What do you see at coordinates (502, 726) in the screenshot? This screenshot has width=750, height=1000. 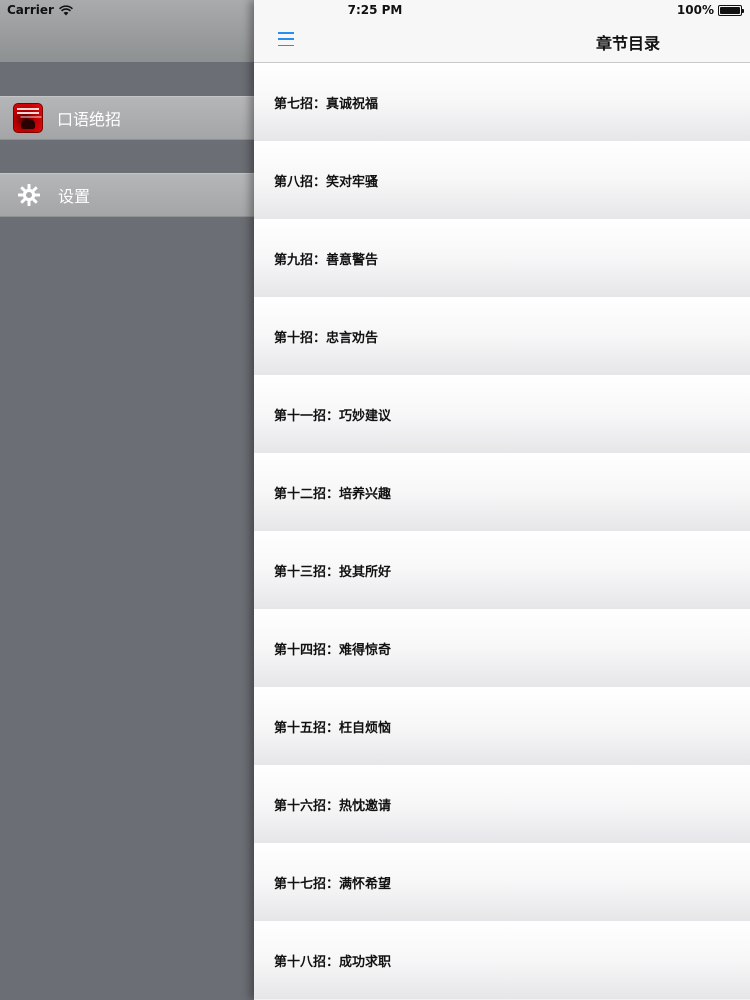 I see `chapter-list-item: 第十五招：枉自烦恼` at bounding box center [502, 726].